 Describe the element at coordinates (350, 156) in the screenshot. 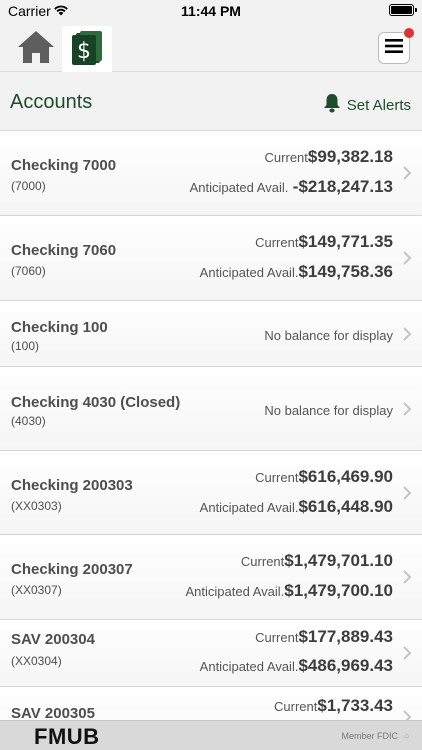

I see `current-amount: $99,382.18` at that location.